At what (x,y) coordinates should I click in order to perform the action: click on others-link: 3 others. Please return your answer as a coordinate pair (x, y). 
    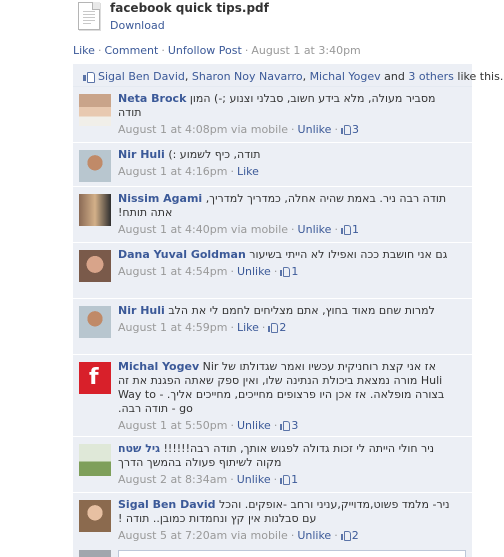
    Looking at the image, I should click on (431, 76).